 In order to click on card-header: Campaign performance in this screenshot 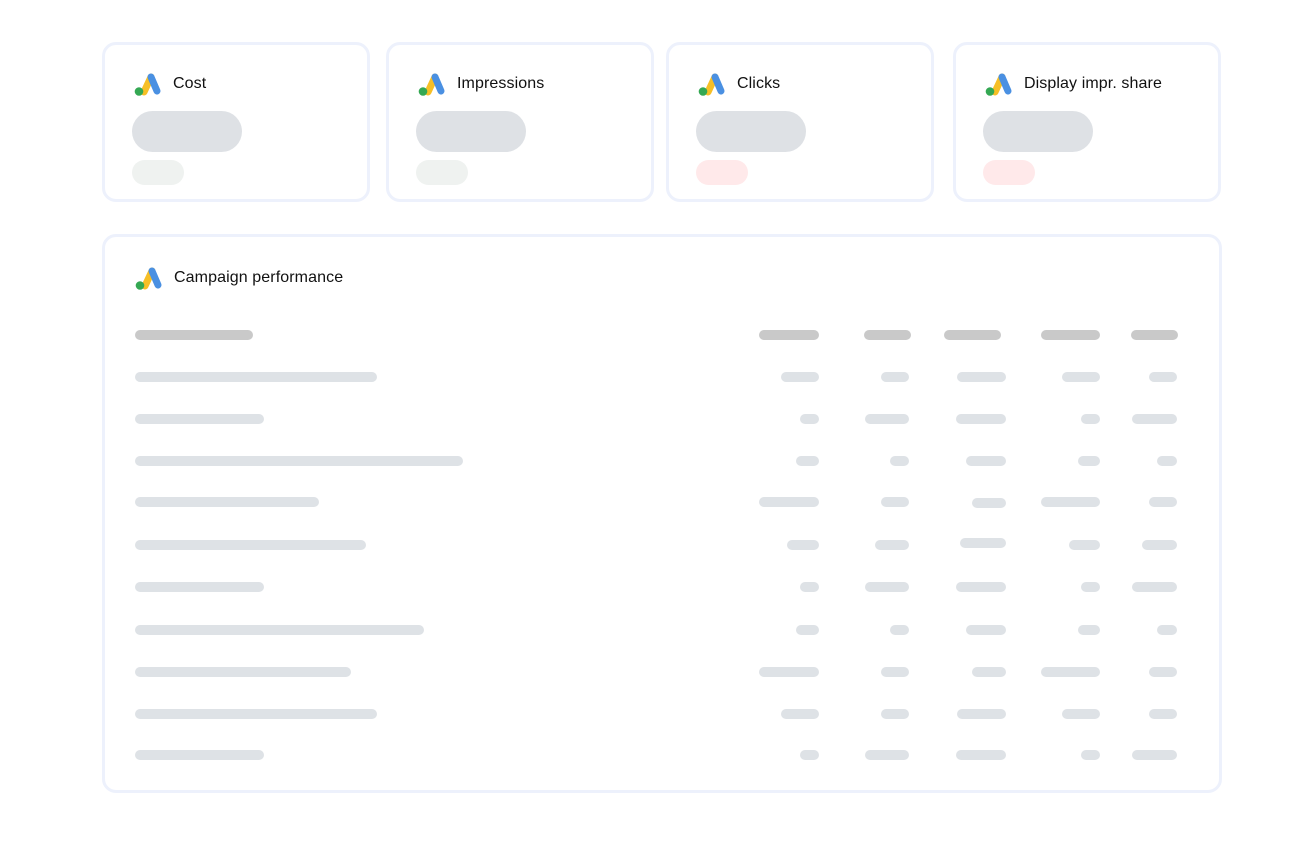, I will do `click(238, 278)`.